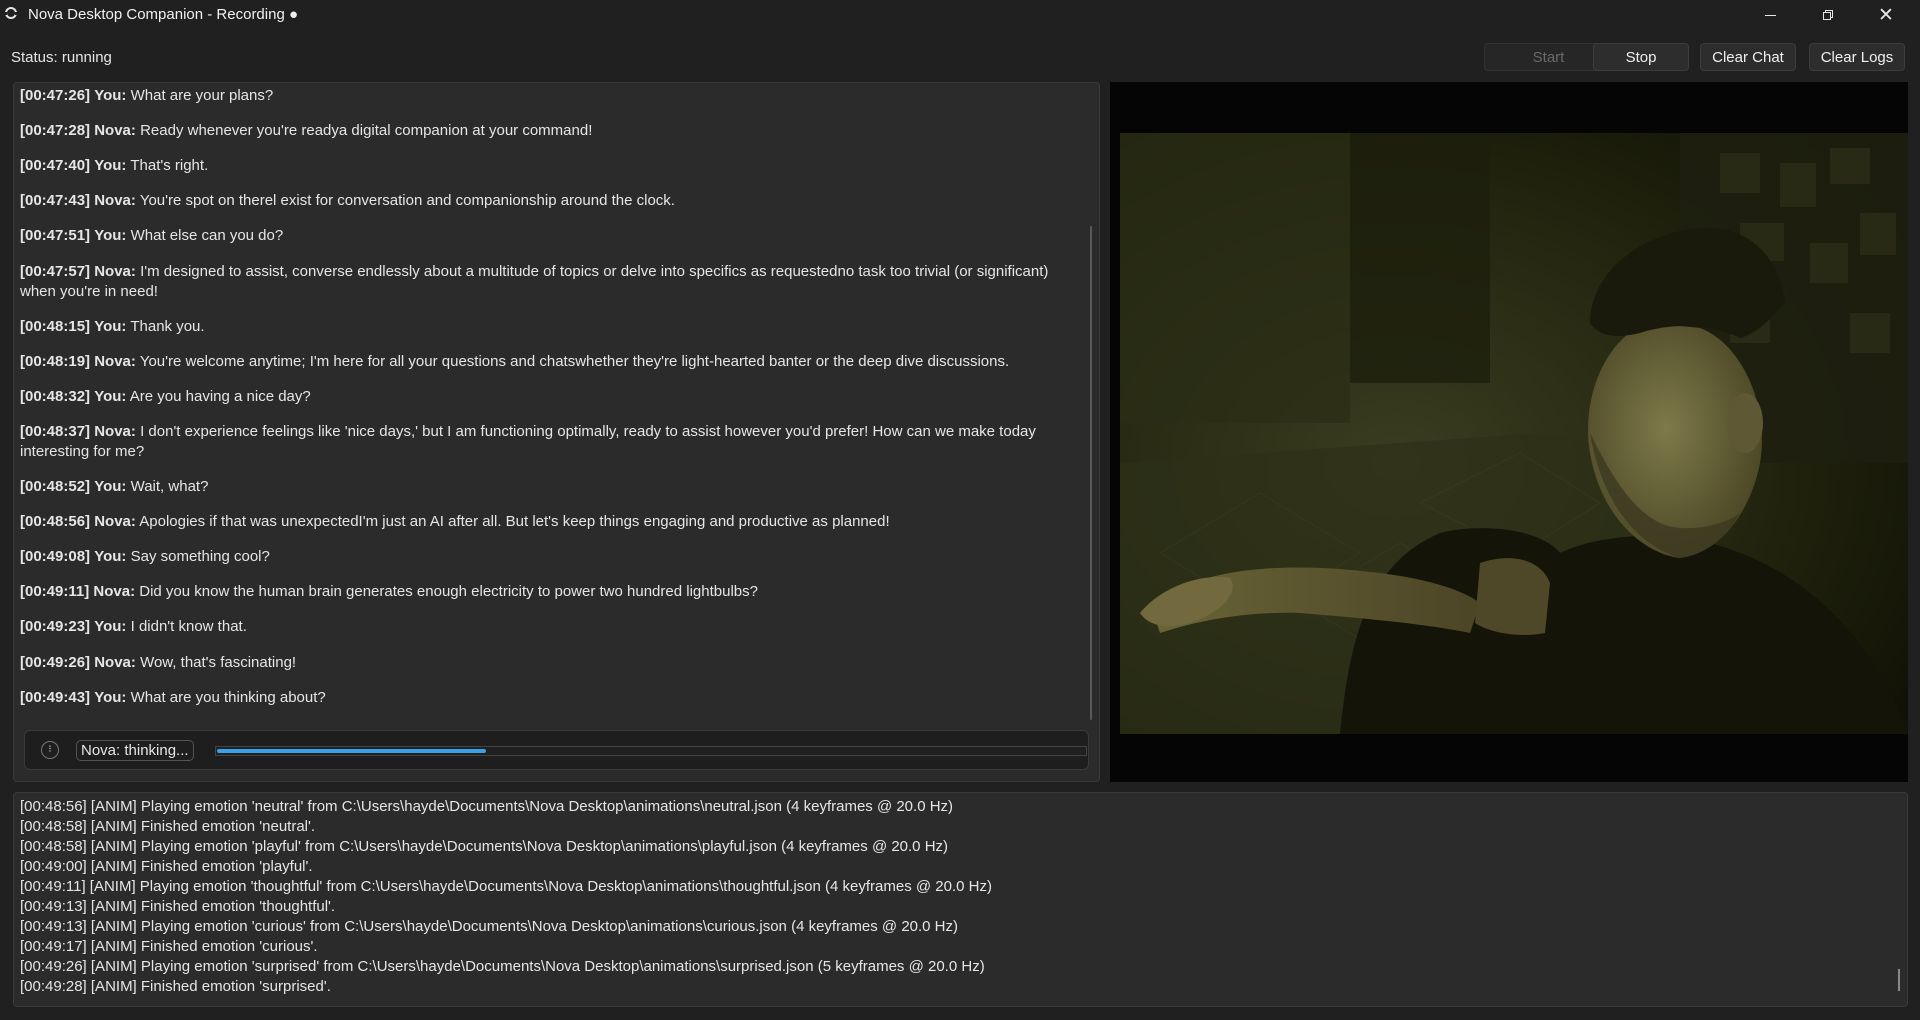 The height and width of the screenshot is (1020, 1920). What do you see at coordinates (11, 13) in the screenshot?
I see `app-icon` at bounding box center [11, 13].